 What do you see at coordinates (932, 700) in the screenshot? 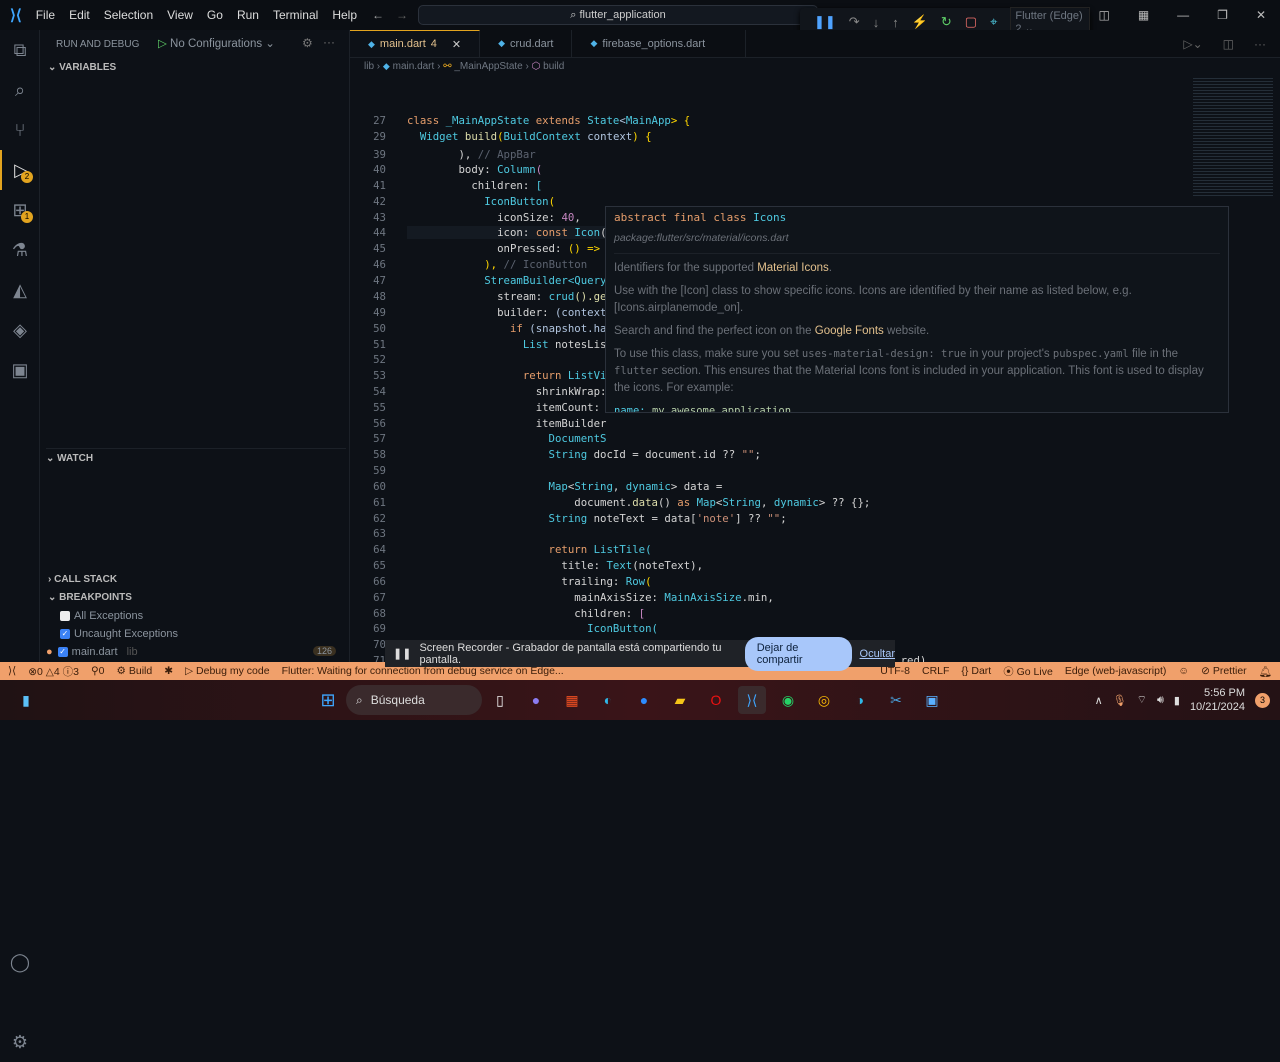
I see `screen-recorder-icon: ▣` at bounding box center [932, 700].